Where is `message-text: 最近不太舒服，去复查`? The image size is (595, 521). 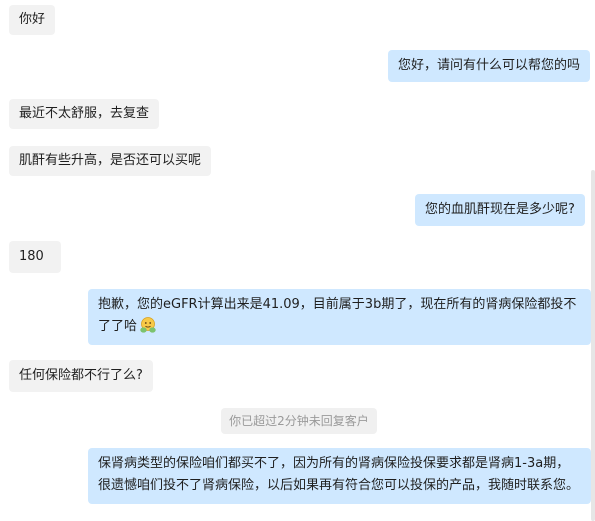
message-text: 最近不太舒服，去复查 is located at coordinates (84, 113).